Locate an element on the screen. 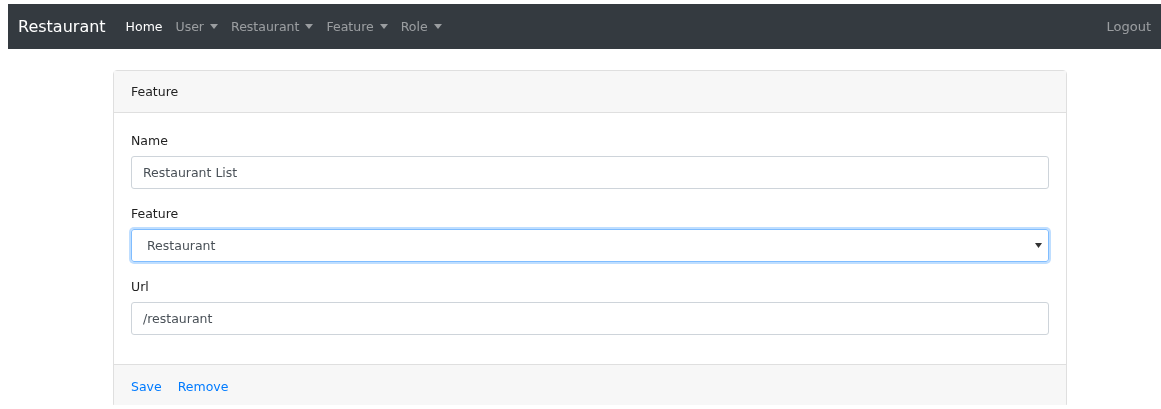 This screenshot has height=409, width=1161. nav-link: User is located at coordinates (196, 26).